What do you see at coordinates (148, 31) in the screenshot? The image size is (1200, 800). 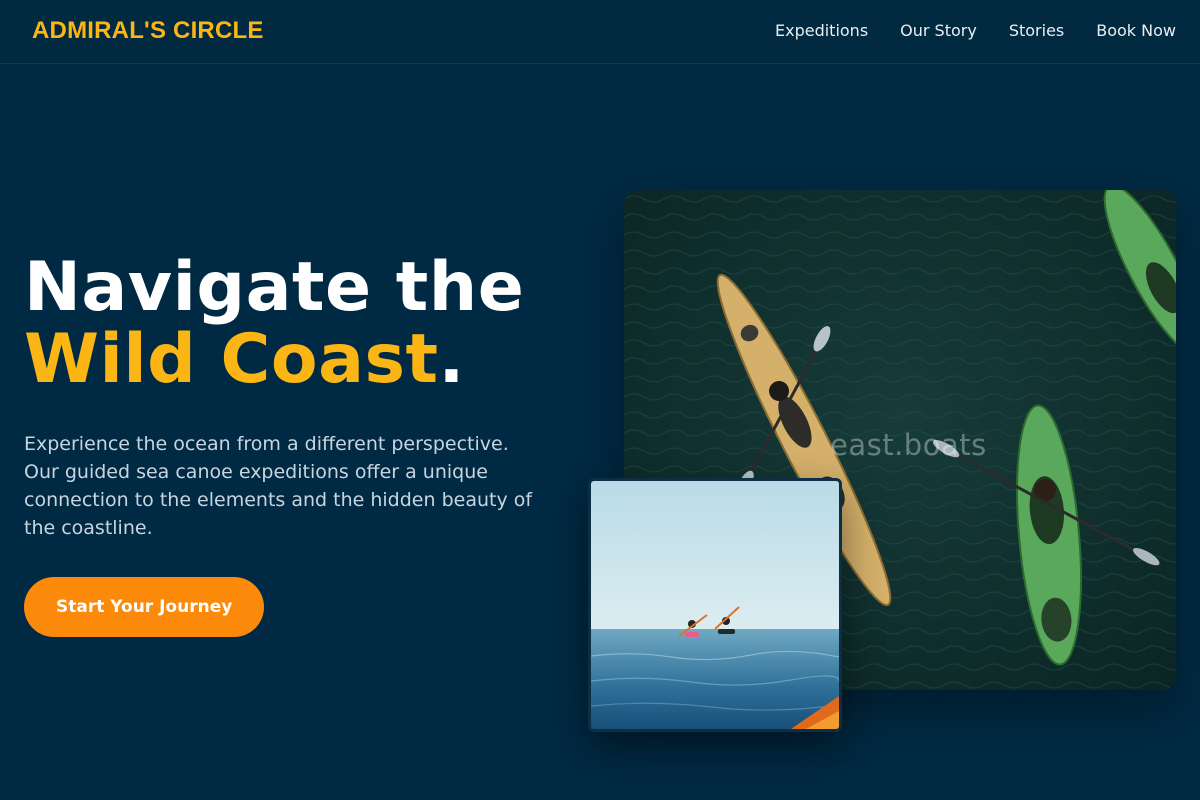 I see `brand-logo: ADMIRAL'S CIRCLE` at bounding box center [148, 31].